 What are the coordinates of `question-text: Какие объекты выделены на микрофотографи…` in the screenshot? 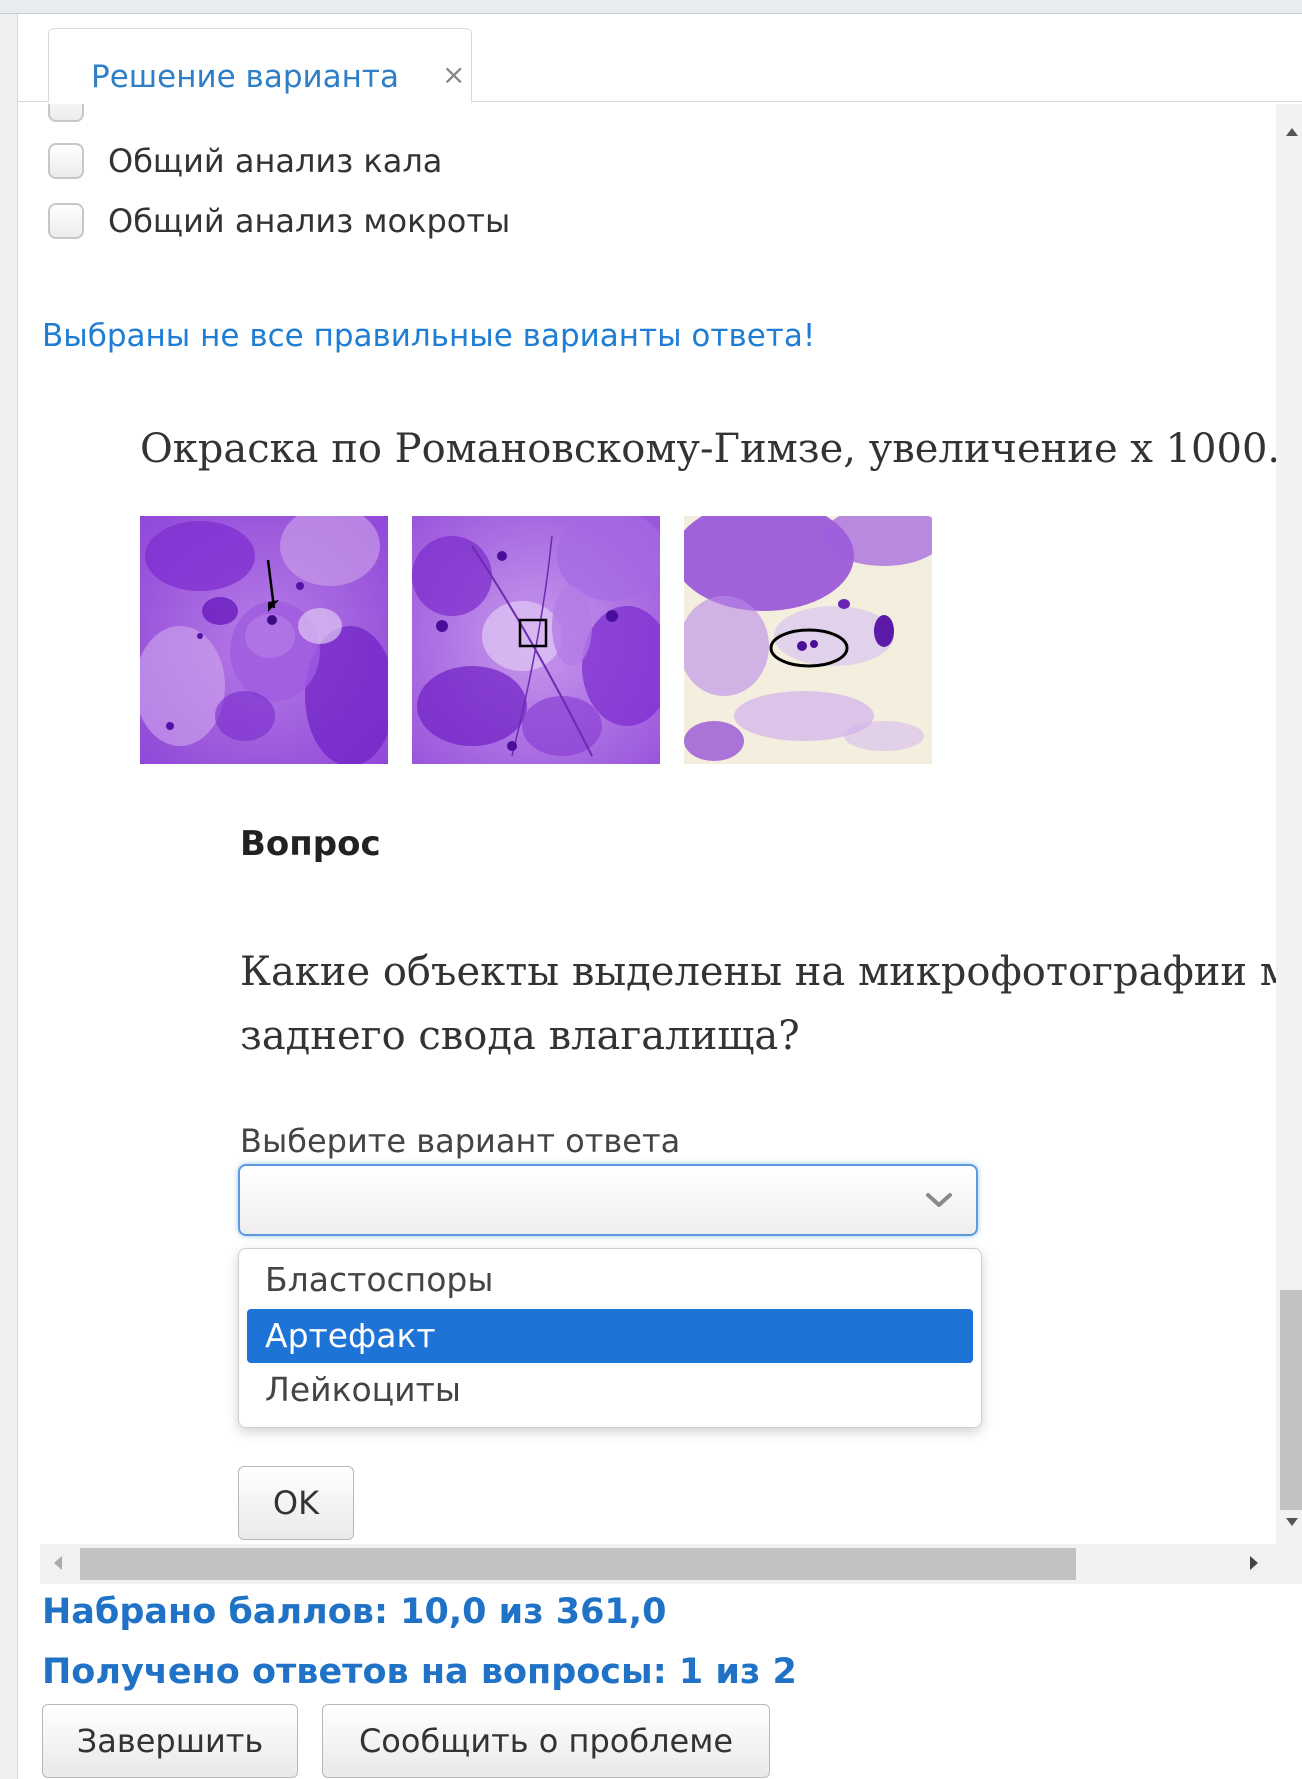 It's located at (771, 1004).